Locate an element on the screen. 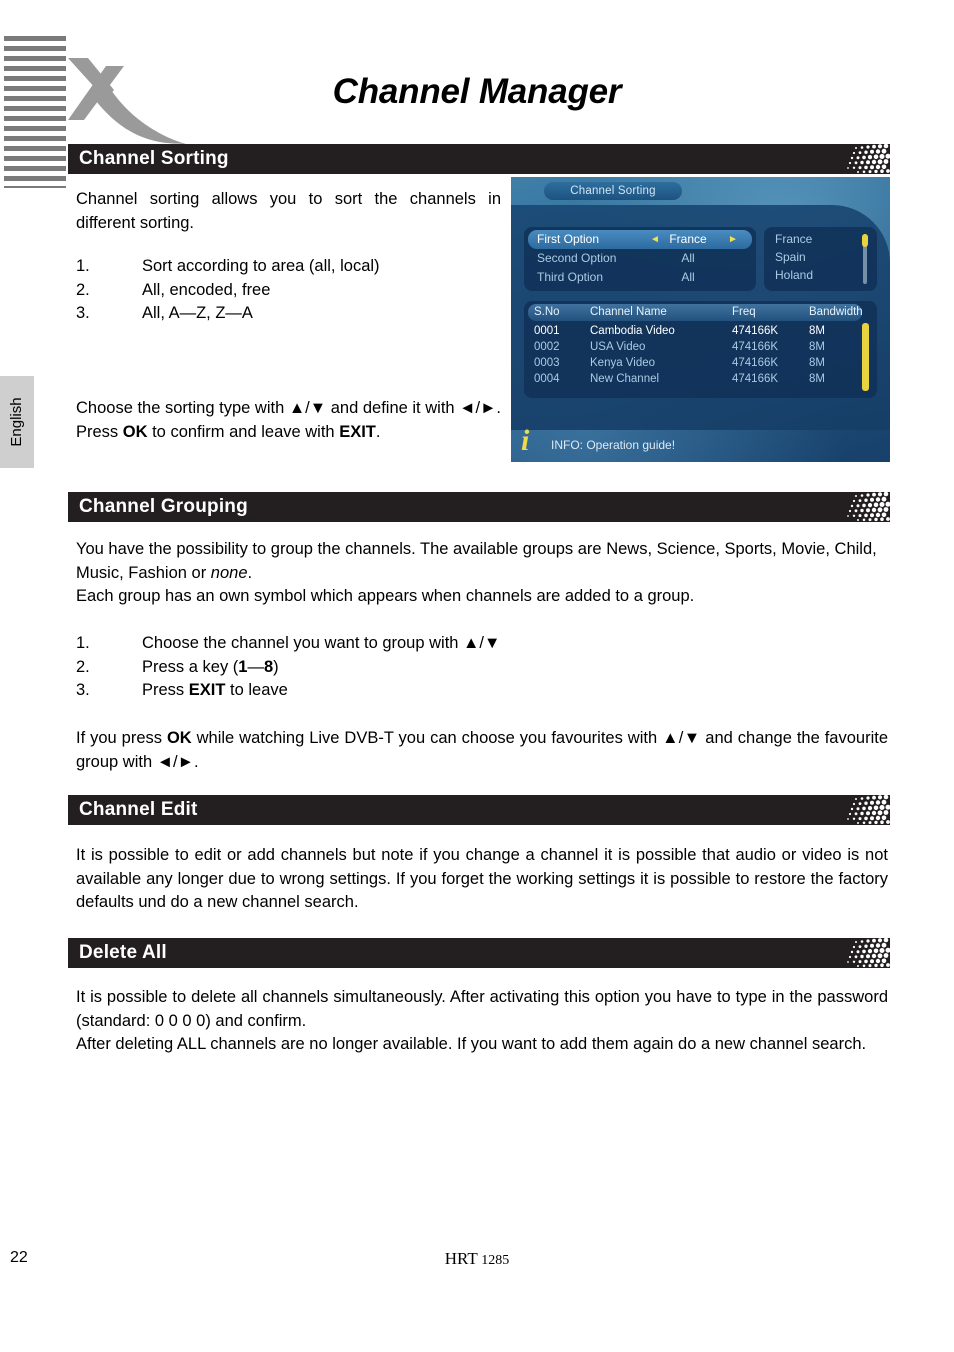 The width and height of the screenshot is (954, 1352). tv-option-label: First Option is located at coordinates (568, 239).